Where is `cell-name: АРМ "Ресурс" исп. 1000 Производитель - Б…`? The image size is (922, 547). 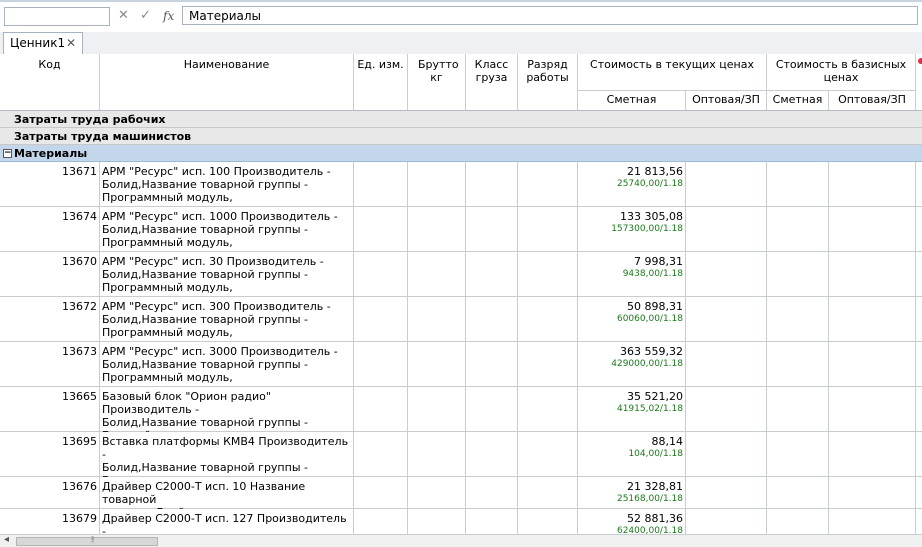
cell-name: АРМ "Ресурс" исп. 1000 Производитель - Б… is located at coordinates (227, 229).